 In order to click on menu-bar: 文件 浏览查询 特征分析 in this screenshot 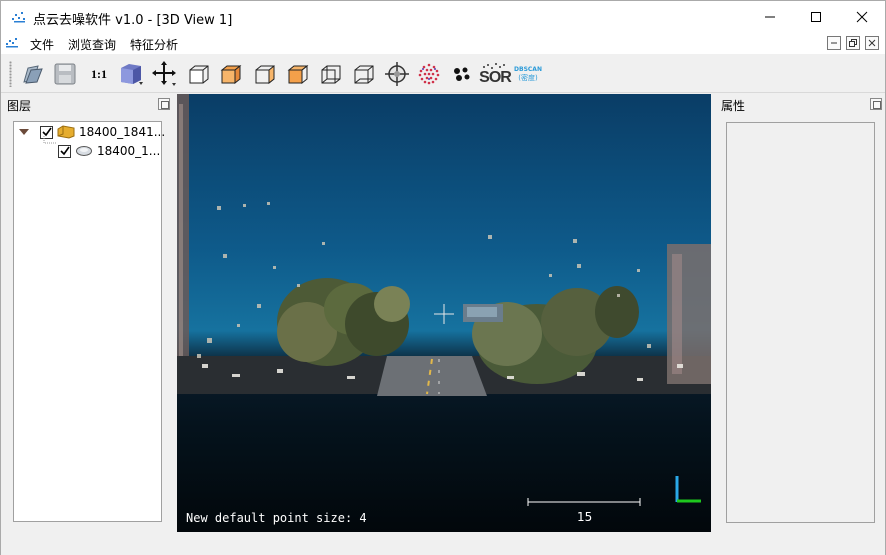, I will do `click(443, 43)`.